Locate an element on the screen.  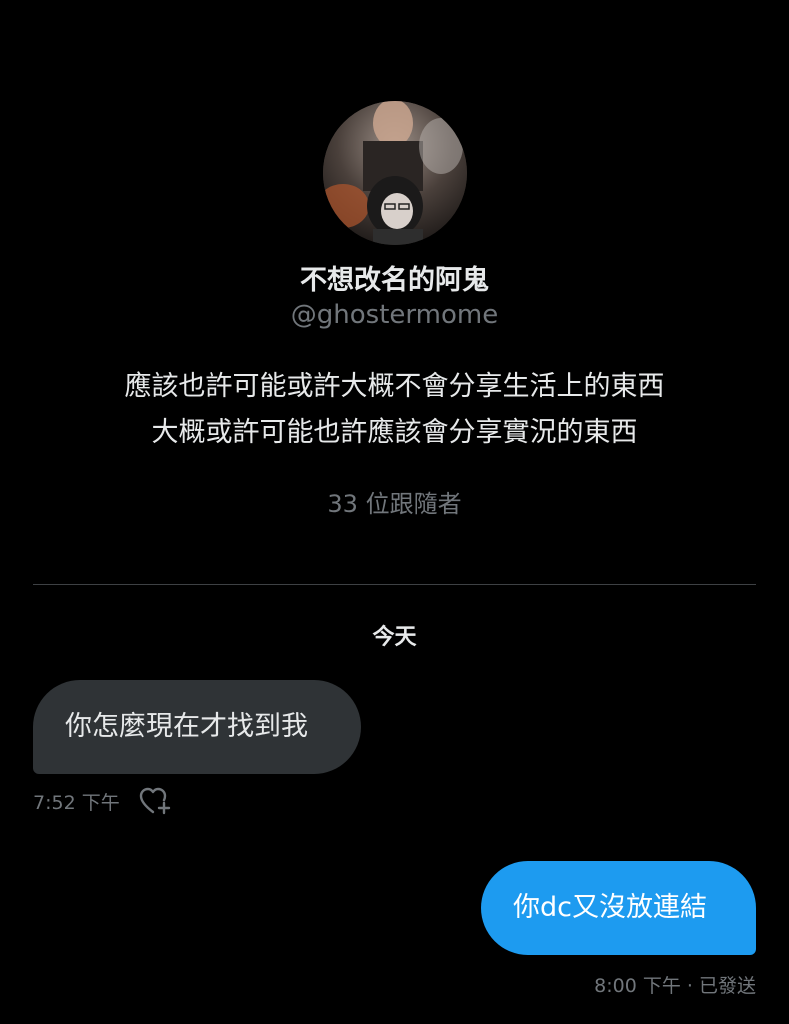
divider is located at coordinates (394, 584).